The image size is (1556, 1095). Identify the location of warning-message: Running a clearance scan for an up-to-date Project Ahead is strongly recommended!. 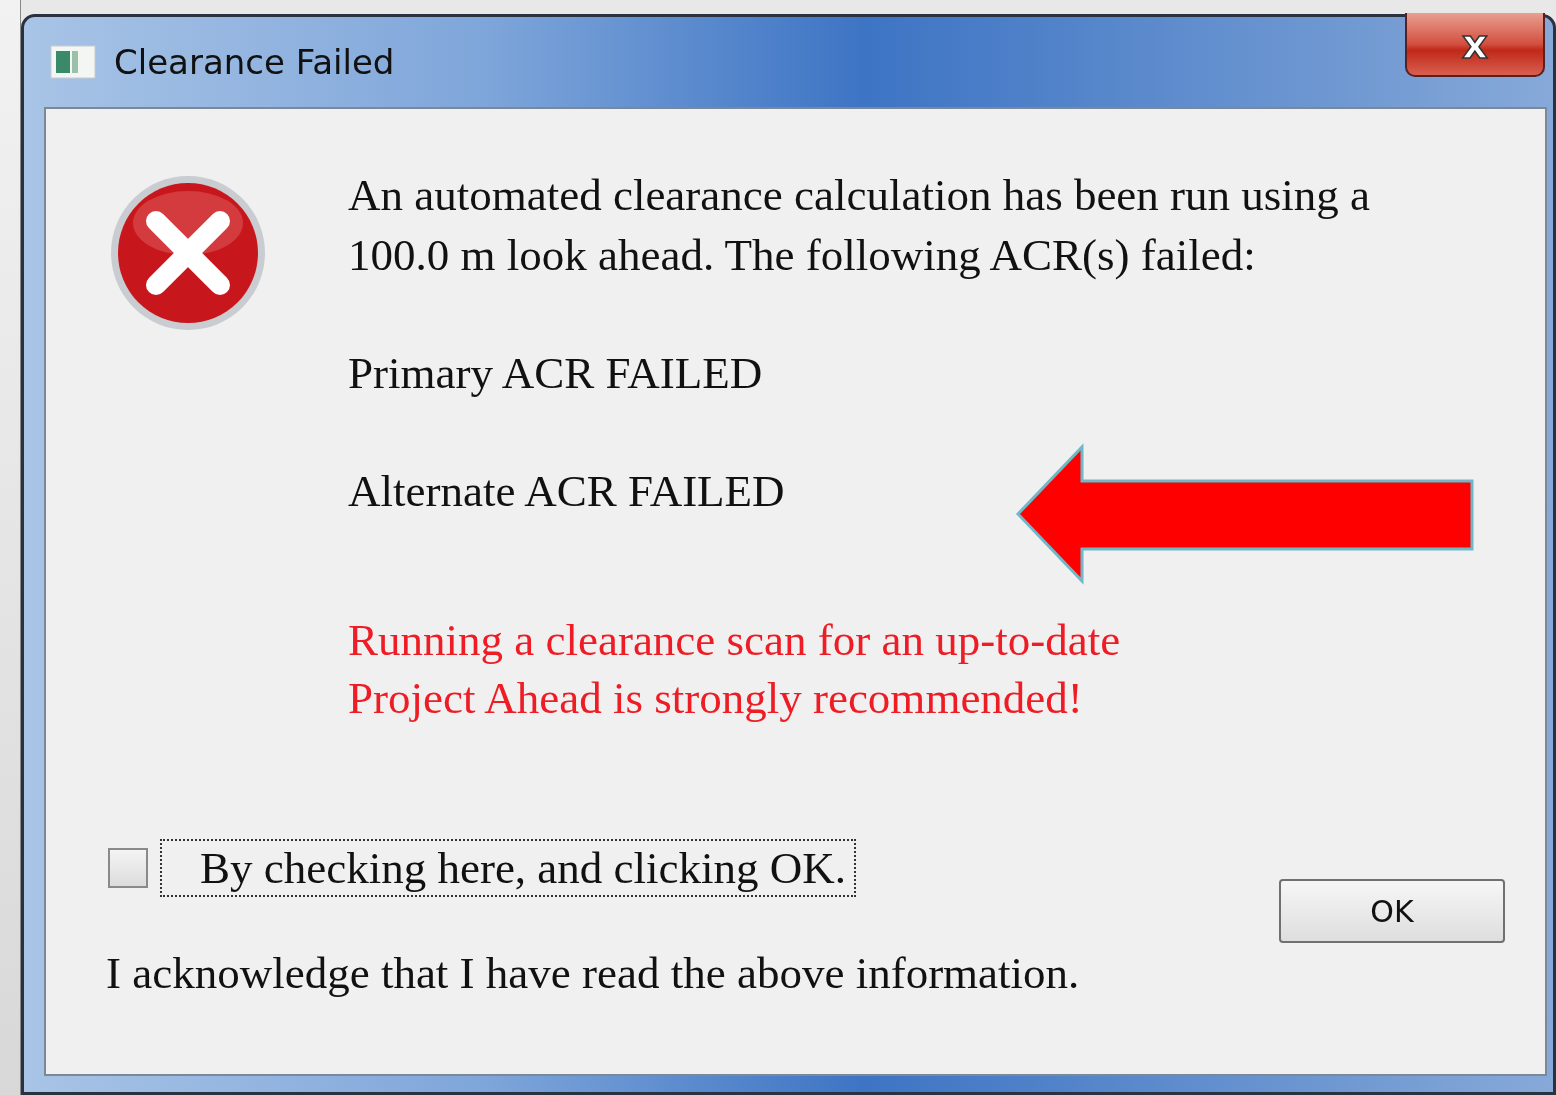
(735, 669).